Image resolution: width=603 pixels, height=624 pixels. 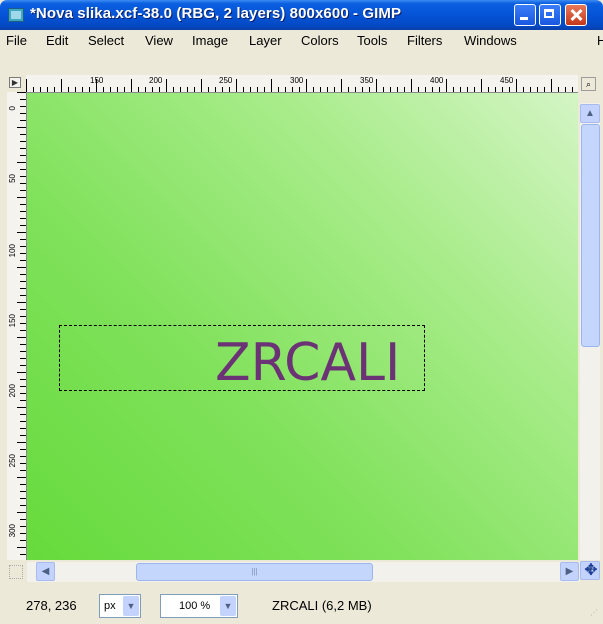 I want to click on menu-help: H, so click(x=600, y=40).